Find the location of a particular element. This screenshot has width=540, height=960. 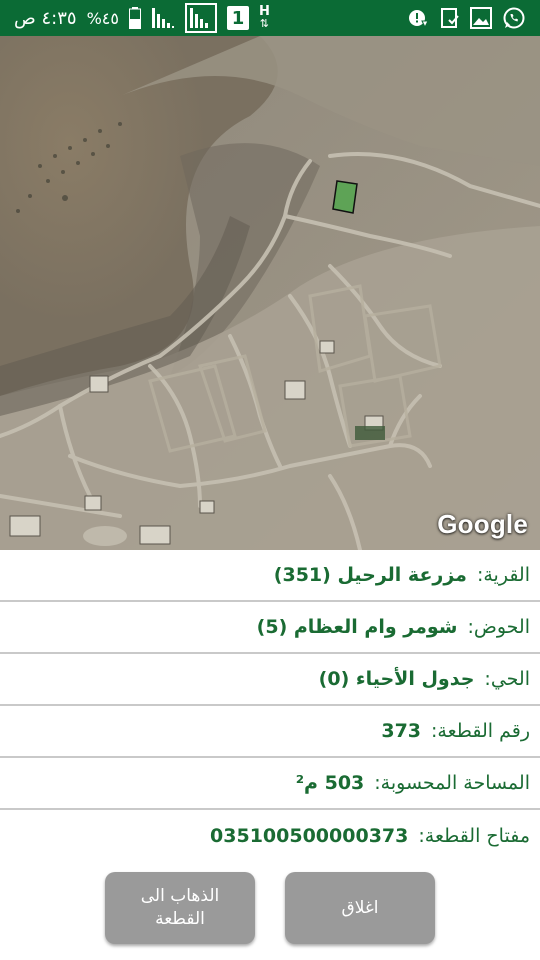

info-row-neighborhood: الحي: جدول الأحياء (0) is located at coordinates (270, 680).